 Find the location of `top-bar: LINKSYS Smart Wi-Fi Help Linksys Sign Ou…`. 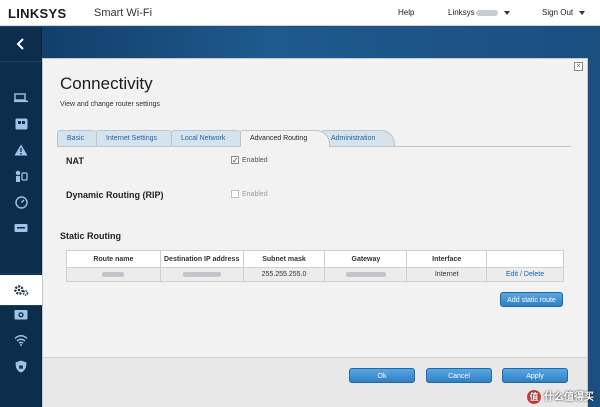

top-bar: LINKSYS Smart Wi-Fi Help Linksys Sign Ou… is located at coordinates (300, 13).